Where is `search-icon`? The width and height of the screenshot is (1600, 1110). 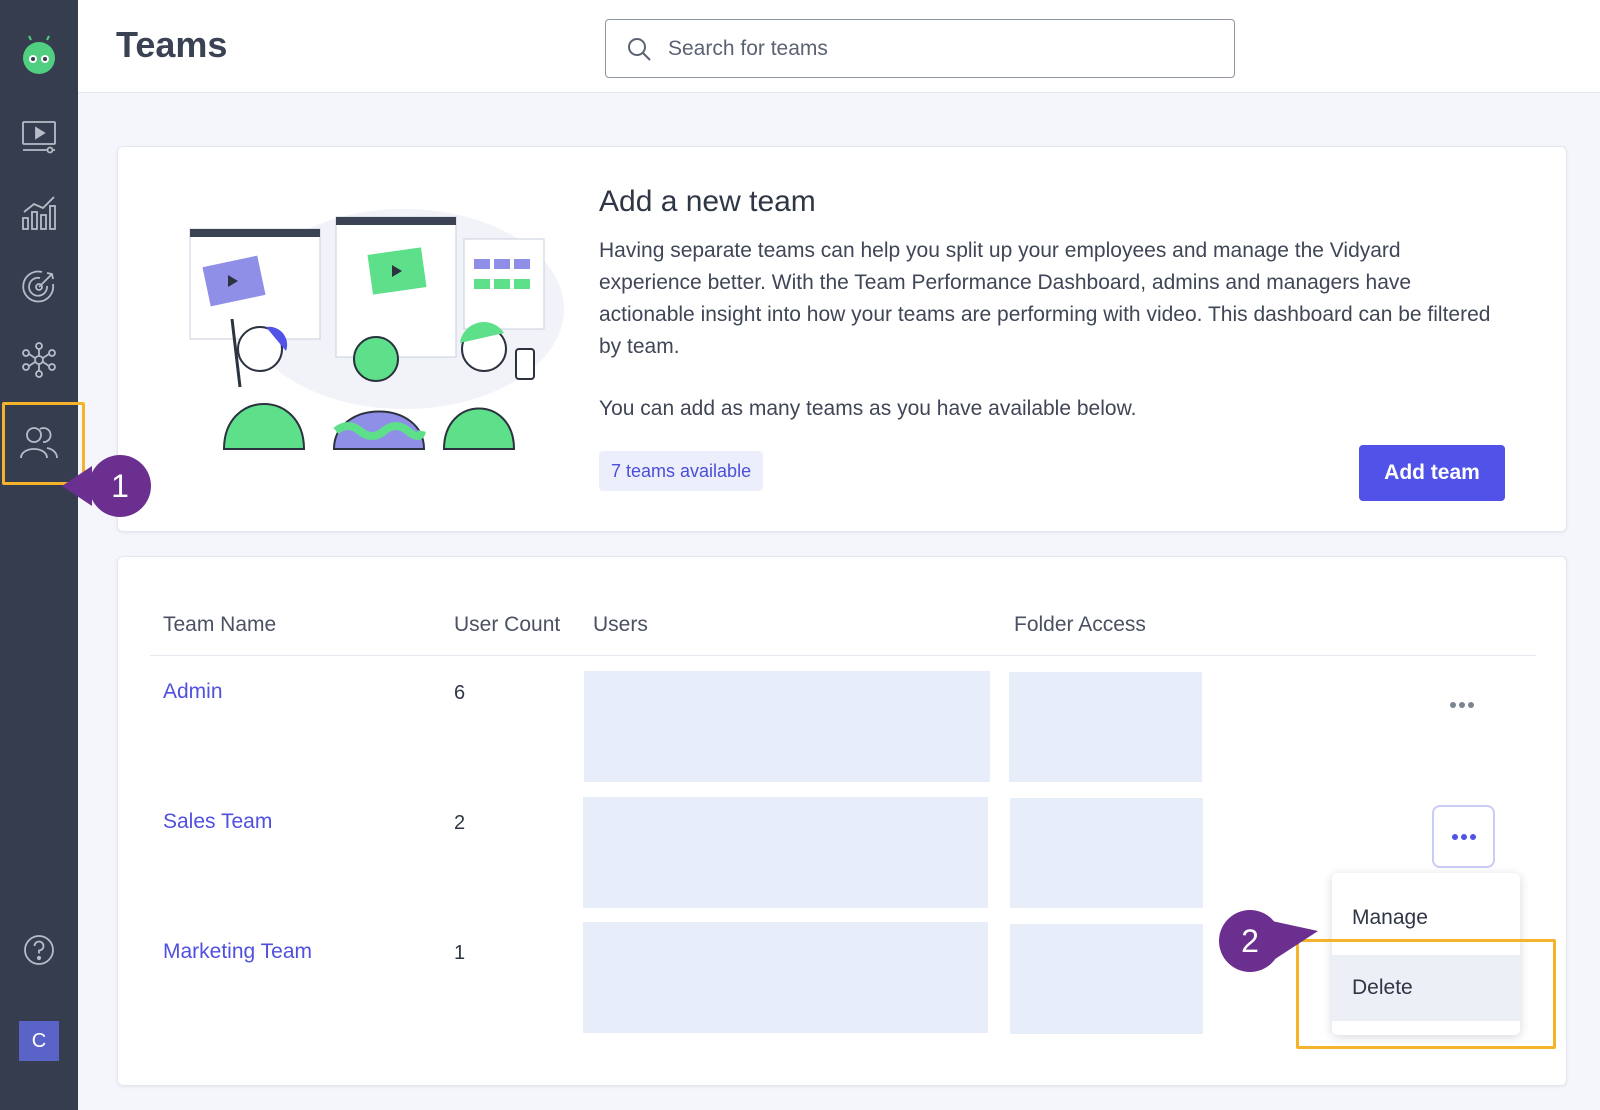
search-icon is located at coordinates (639, 49).